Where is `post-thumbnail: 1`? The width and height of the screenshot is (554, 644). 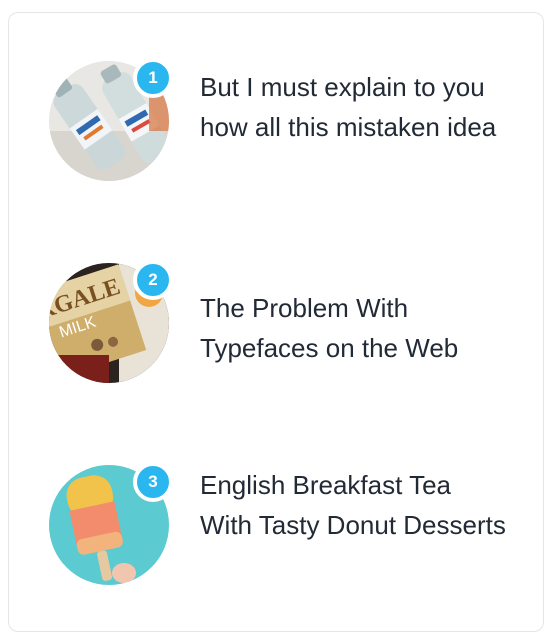 post-thumbnail: 1 is located at coordinates (111, 119).